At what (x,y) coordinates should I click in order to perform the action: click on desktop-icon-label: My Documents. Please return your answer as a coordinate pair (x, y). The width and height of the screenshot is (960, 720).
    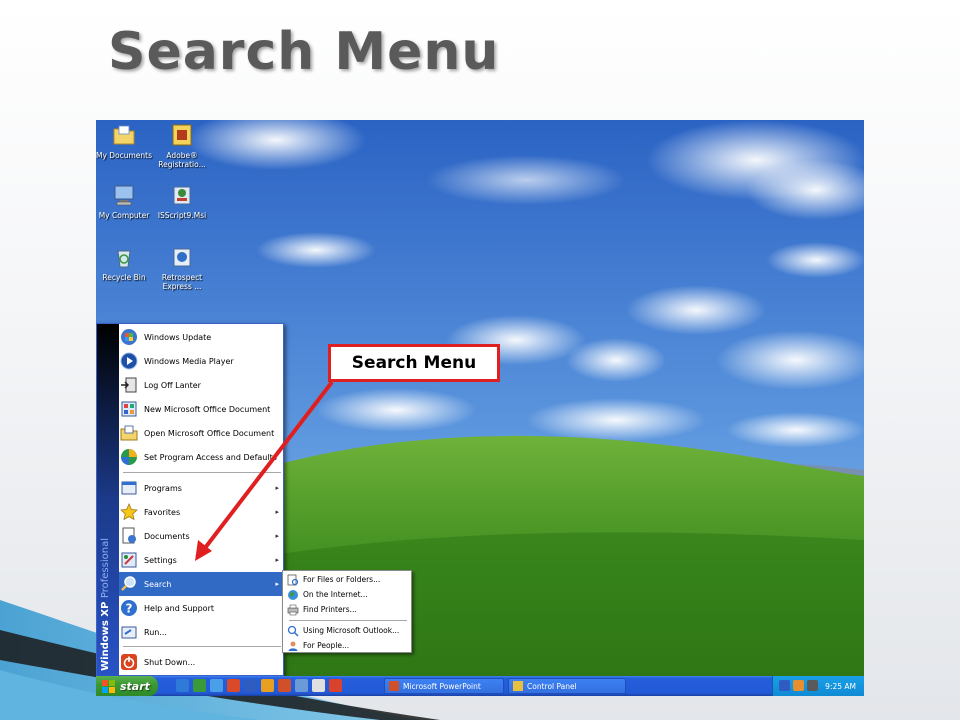
    Looking at the image, I should click on (124, 155).